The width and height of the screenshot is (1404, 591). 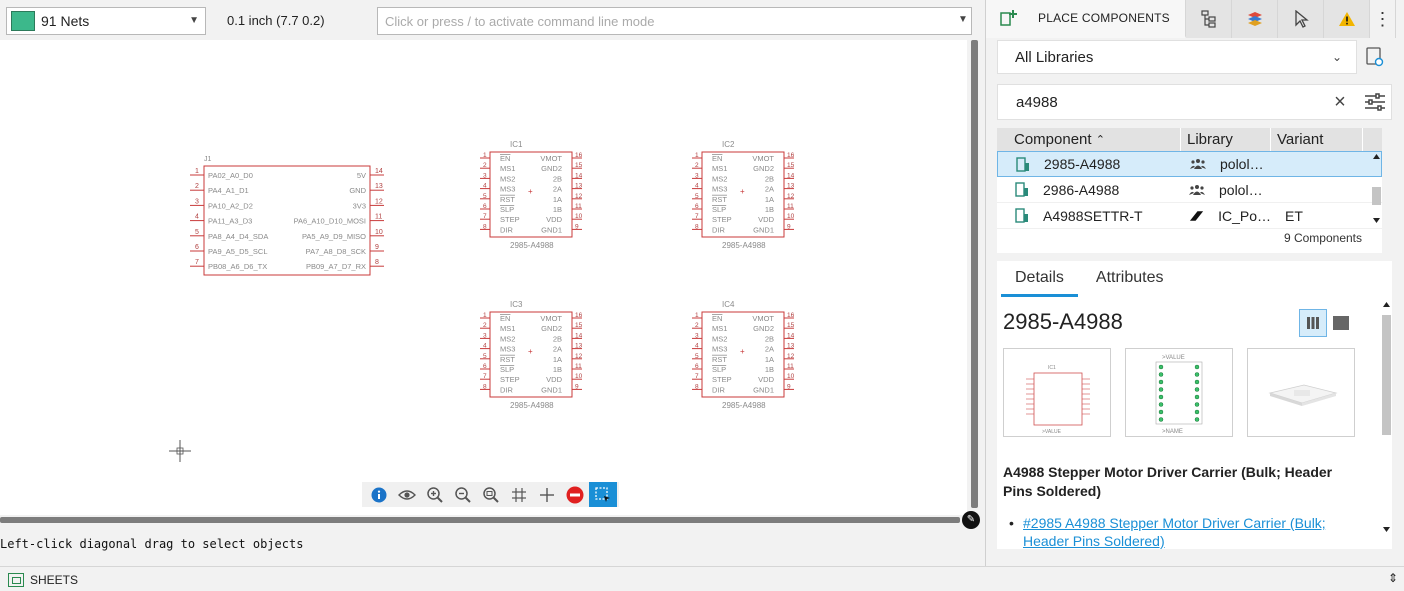 What do you see at coordinates (1255, 19) in the screenshot?
I see `tab-layers` at bounding box center [1255, 19].